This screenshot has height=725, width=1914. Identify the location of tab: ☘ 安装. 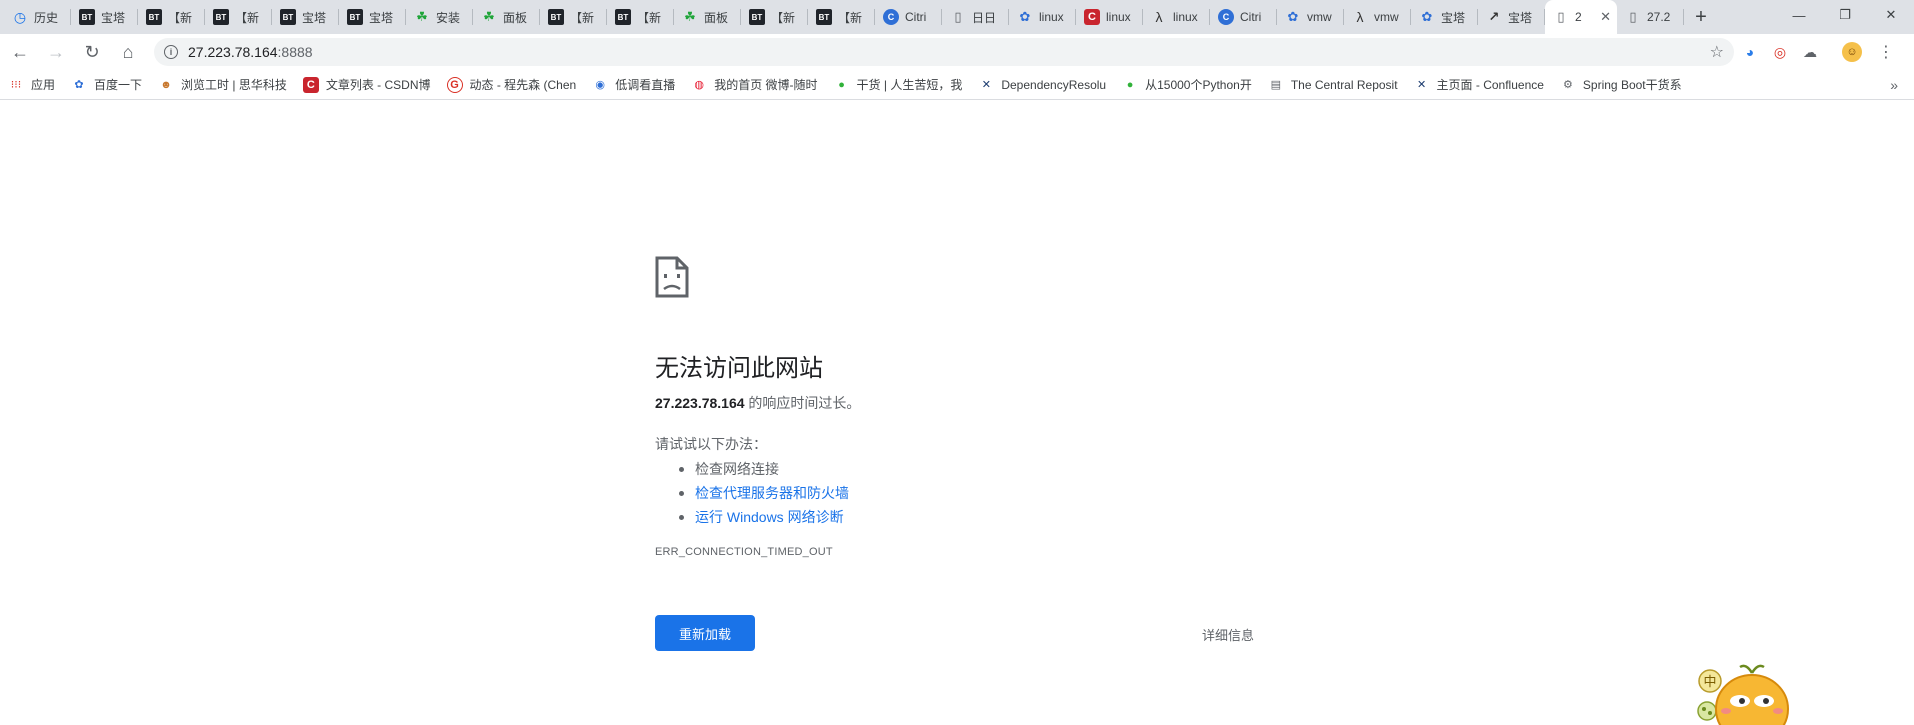
(439, 17).